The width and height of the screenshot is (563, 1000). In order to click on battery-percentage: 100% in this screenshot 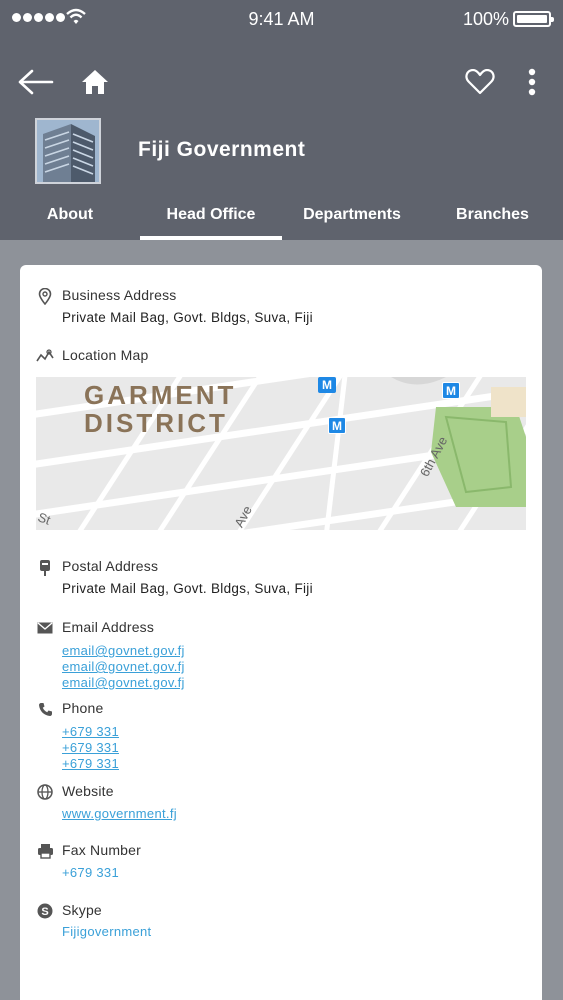, I will do `click(485, 19)`.